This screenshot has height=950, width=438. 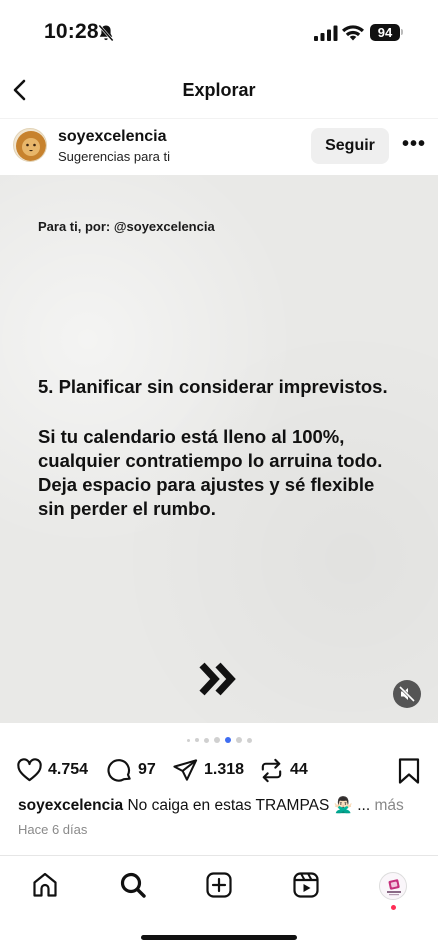 I want to click on share-count: 1.318, so click(x=224, y=769).